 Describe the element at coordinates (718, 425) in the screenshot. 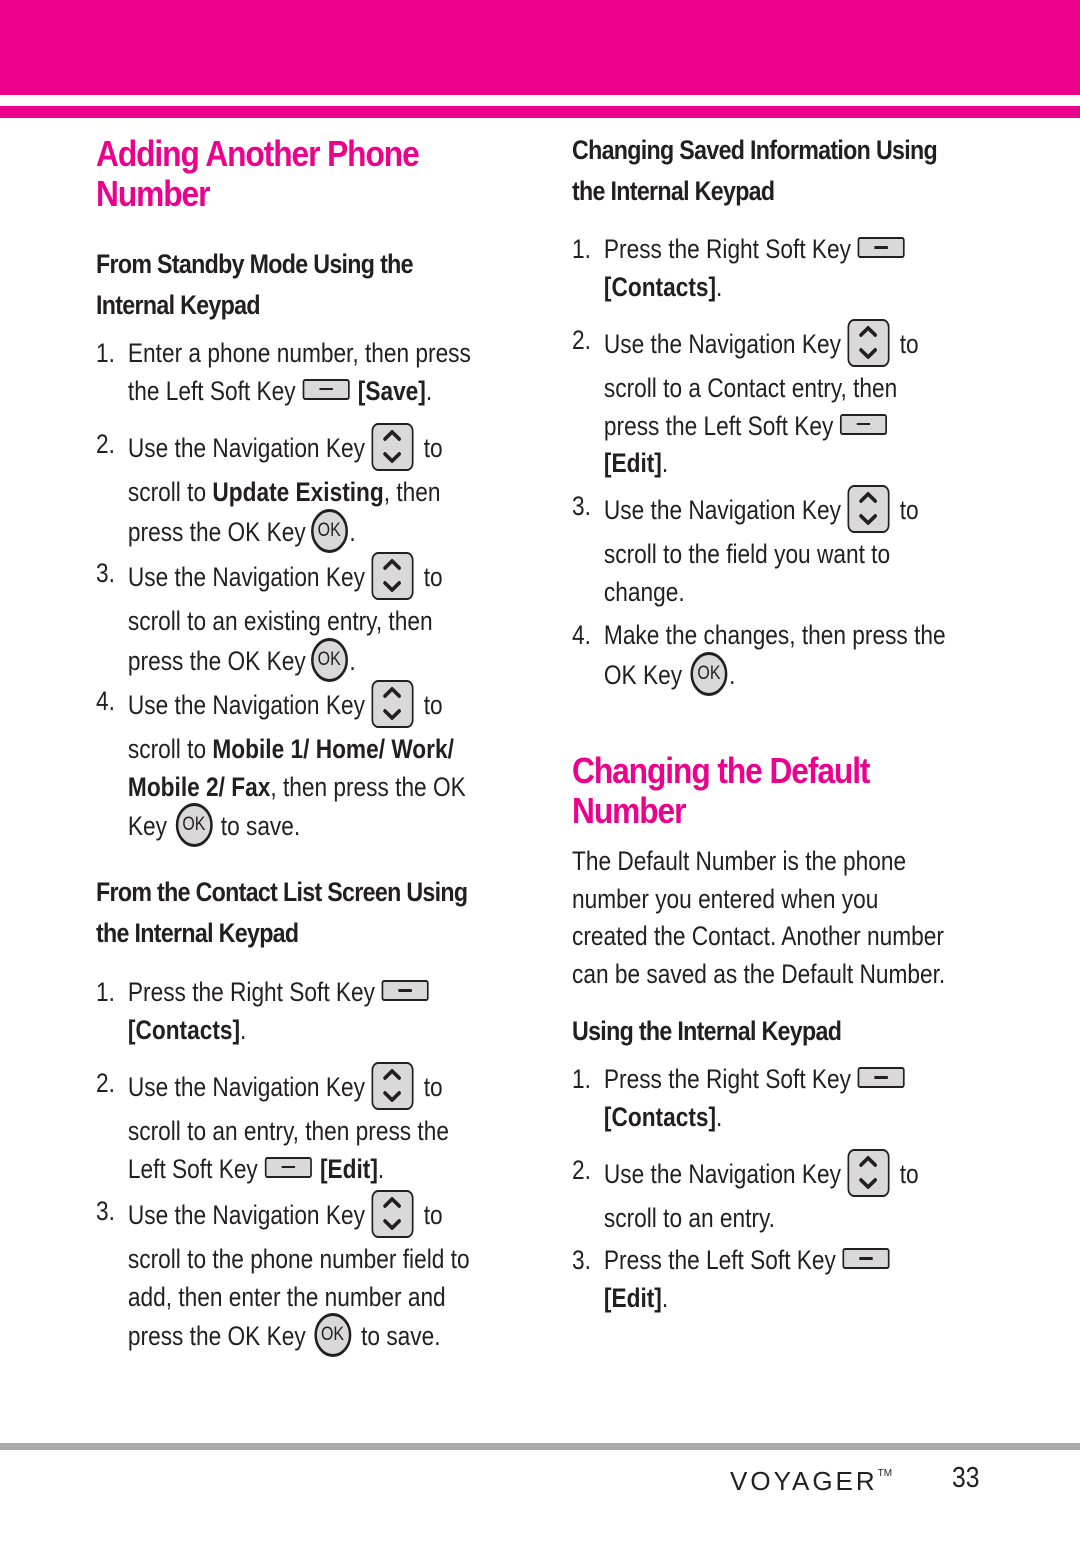

I see `step-text: press the Left Soft Key` at that location.